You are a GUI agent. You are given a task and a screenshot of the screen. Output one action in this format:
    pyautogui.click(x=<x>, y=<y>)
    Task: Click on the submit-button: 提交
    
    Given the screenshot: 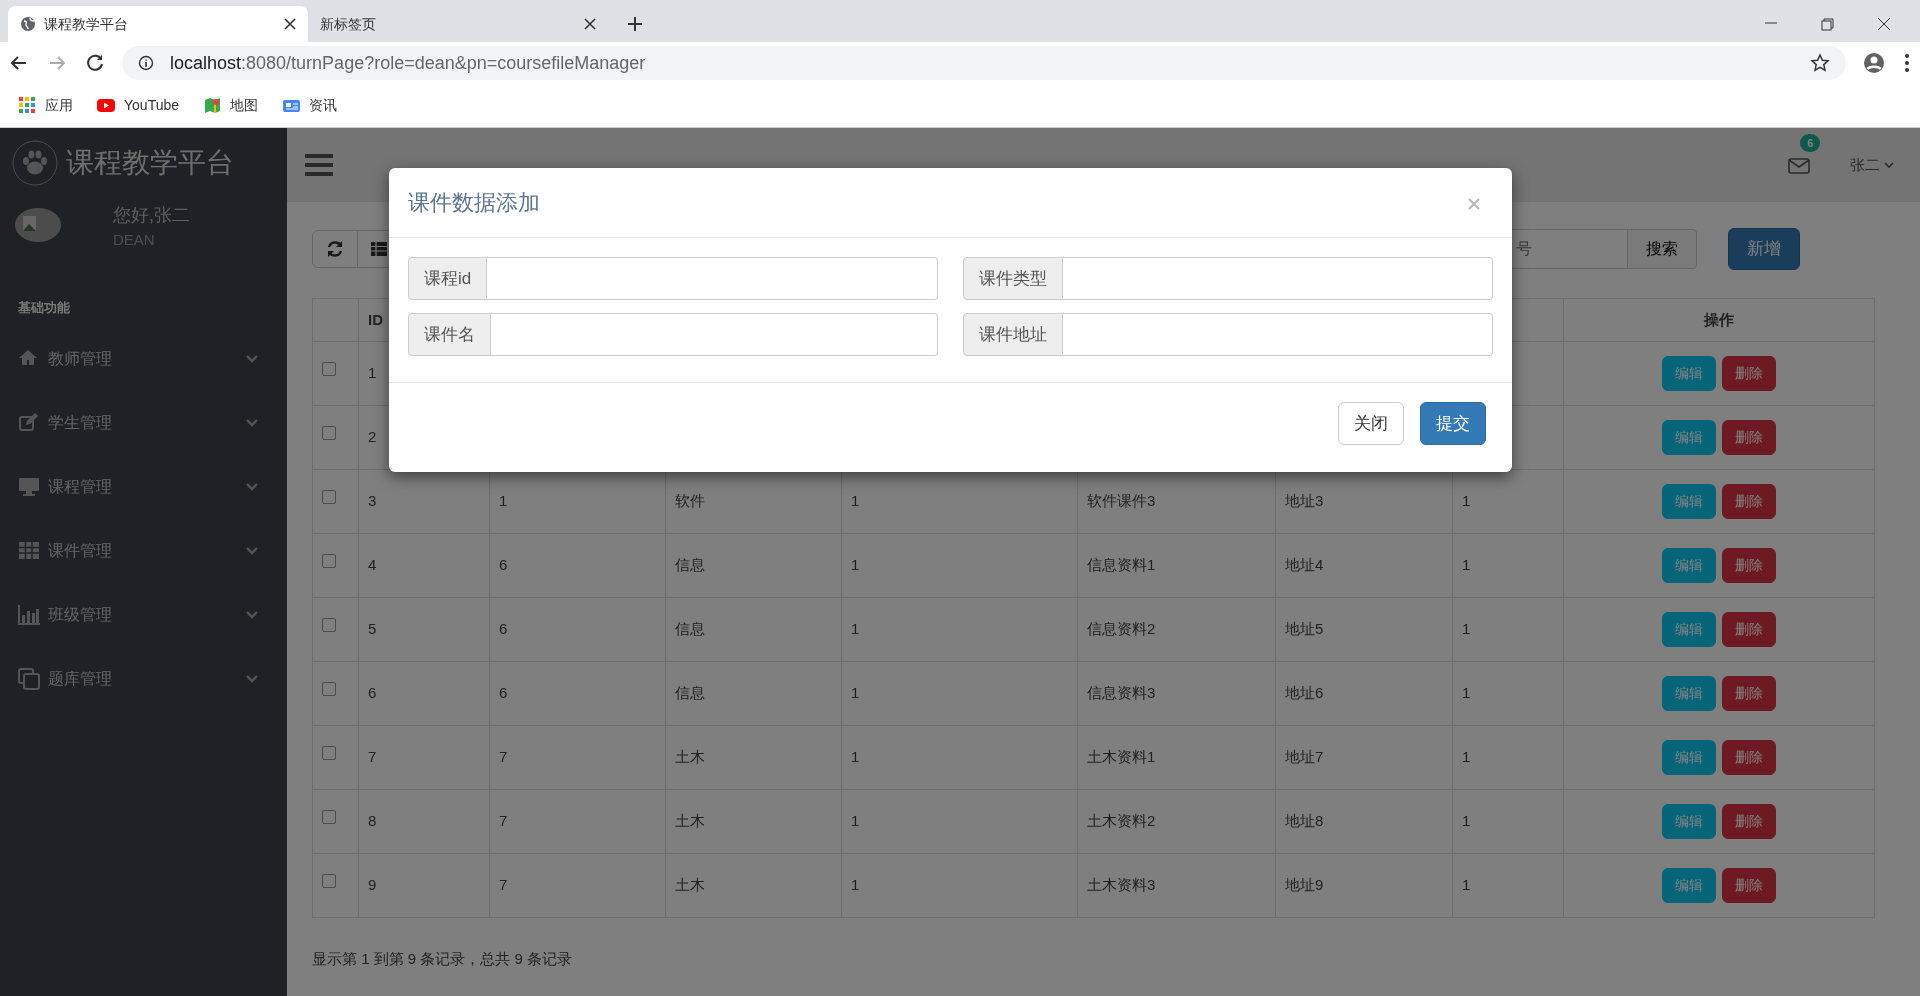 What is the action you would take?
    pyautogui.click(x=1453, y=423)
    